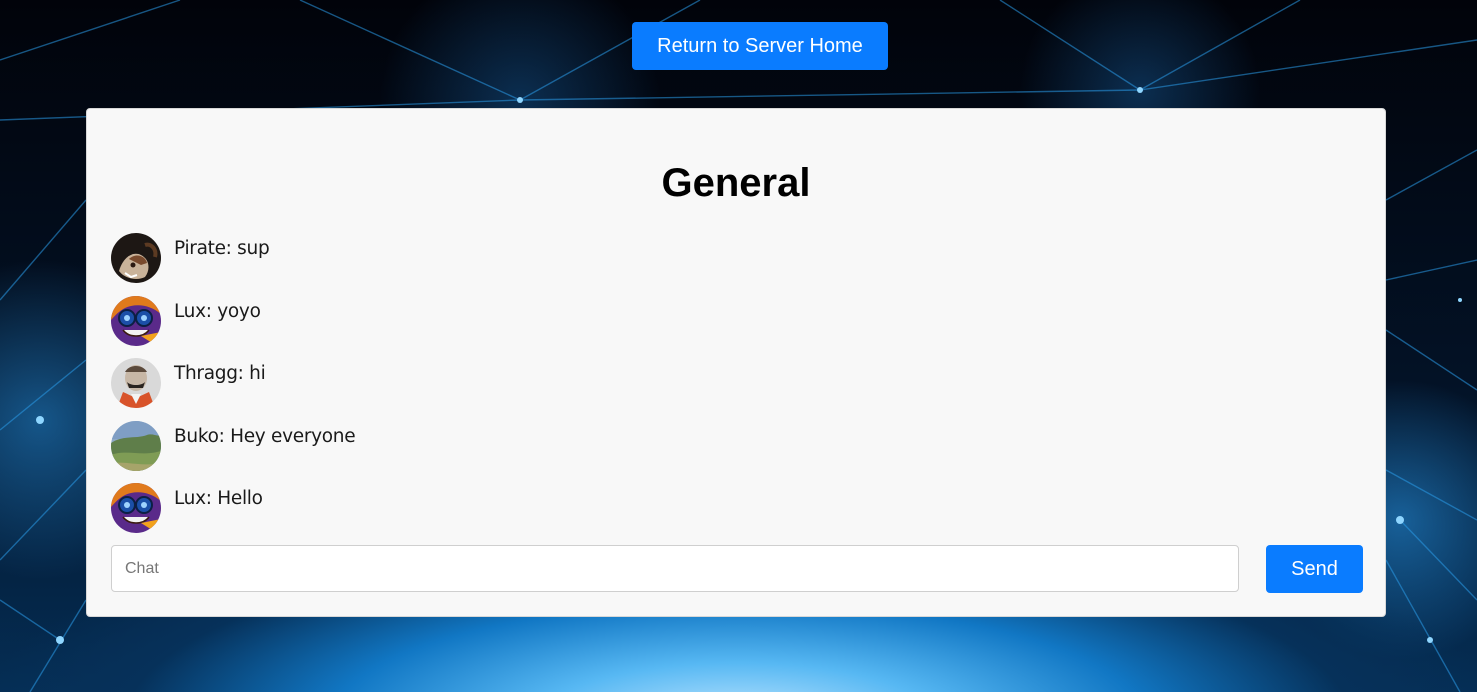 Image resolution: width=1477 pixels, height=692 pixels. I want to click on message-item: Lux: yoyo, so click(233, 320).